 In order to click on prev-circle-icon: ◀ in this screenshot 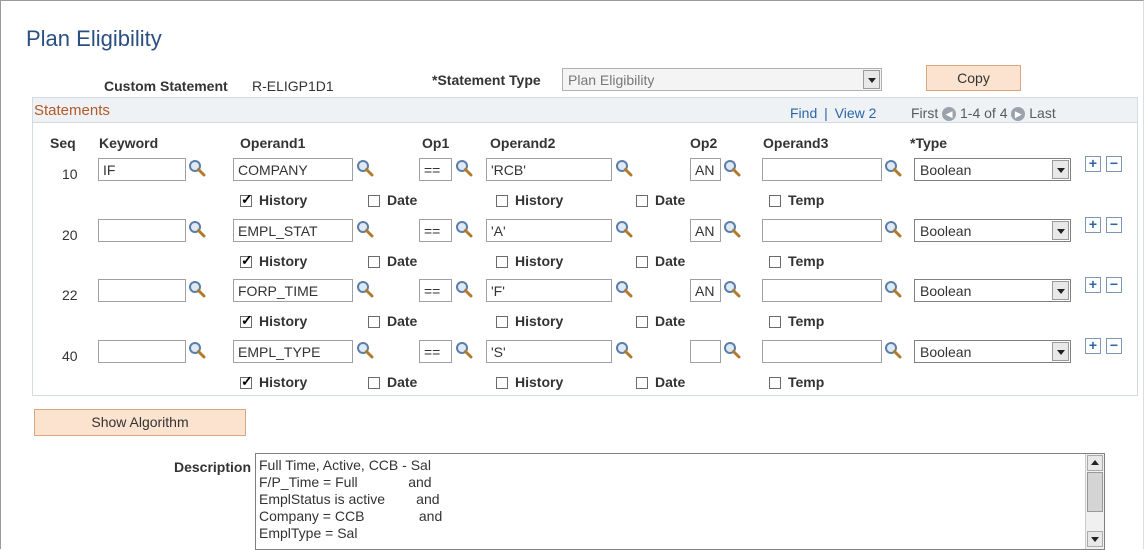, I will do `click(949, 114)`.